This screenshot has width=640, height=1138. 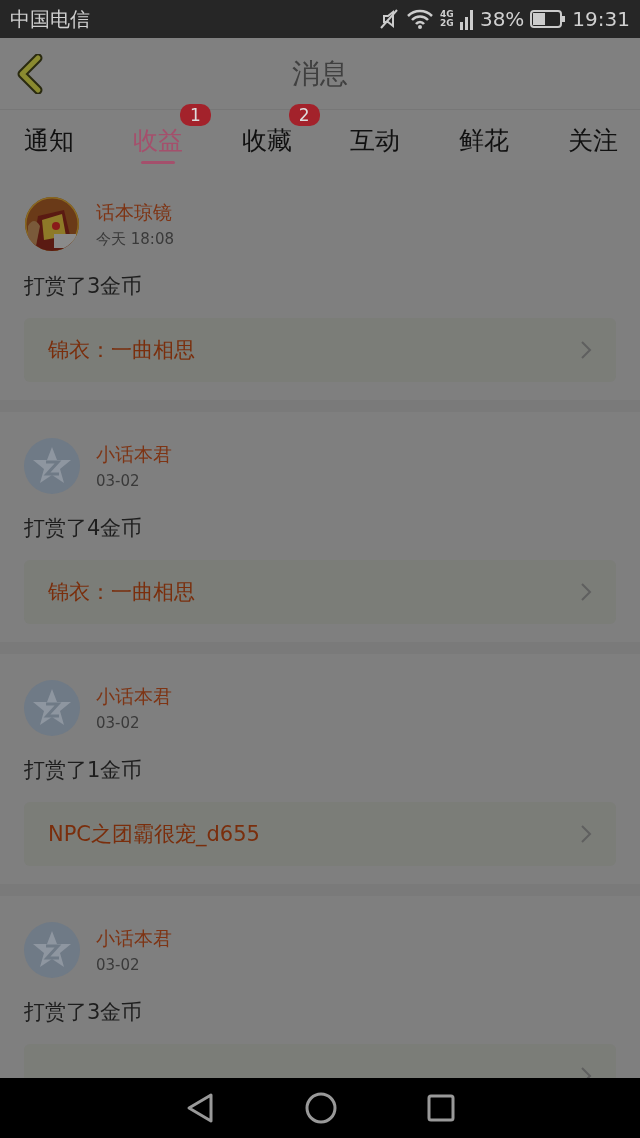 What do you see at coordinates (388, 19) in the screenshot?
I see `mute-icon` at bounding box center [388, 19].